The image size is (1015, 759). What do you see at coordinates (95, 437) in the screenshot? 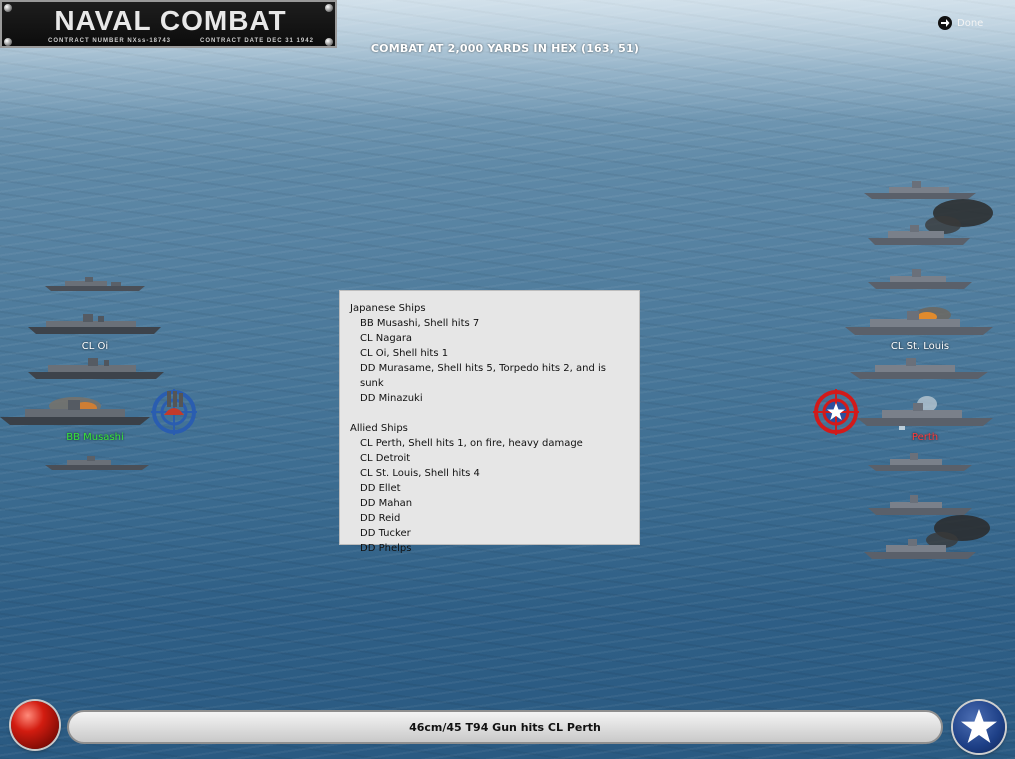
I see `ship-label-bb-musashi: BB Musashi` at bounding box center [95, 437].